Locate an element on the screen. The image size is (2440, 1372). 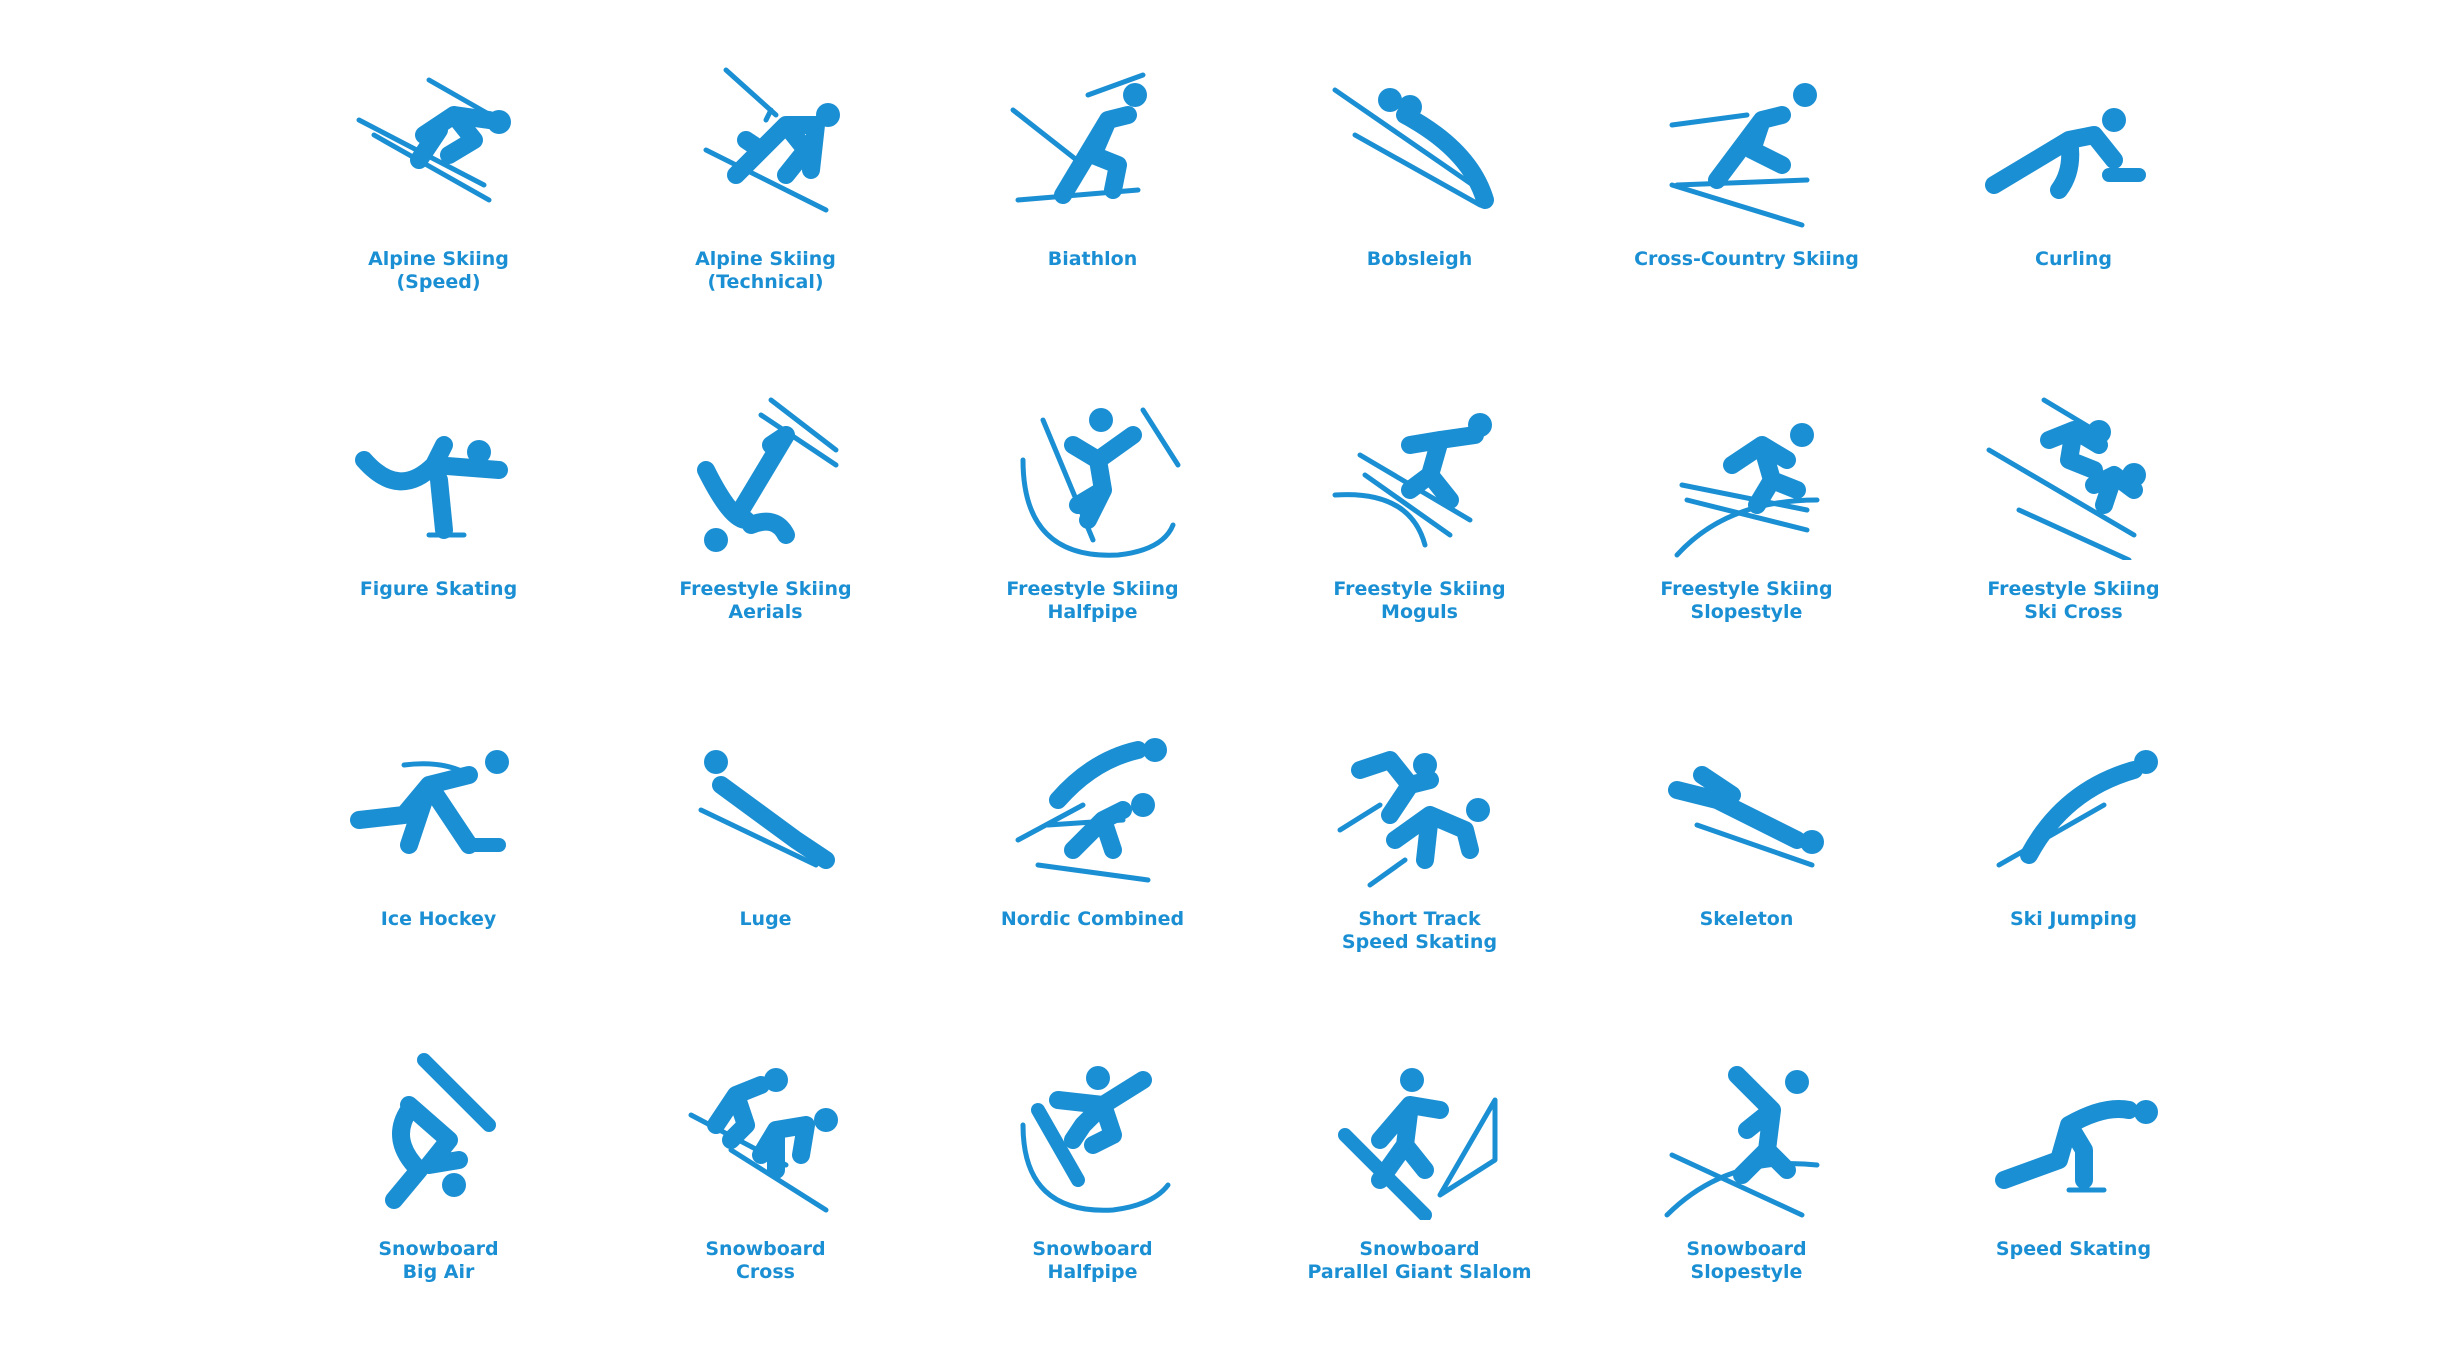
pictogram-label: Cross-Country Skiing is located at coordinates (1746, 259).